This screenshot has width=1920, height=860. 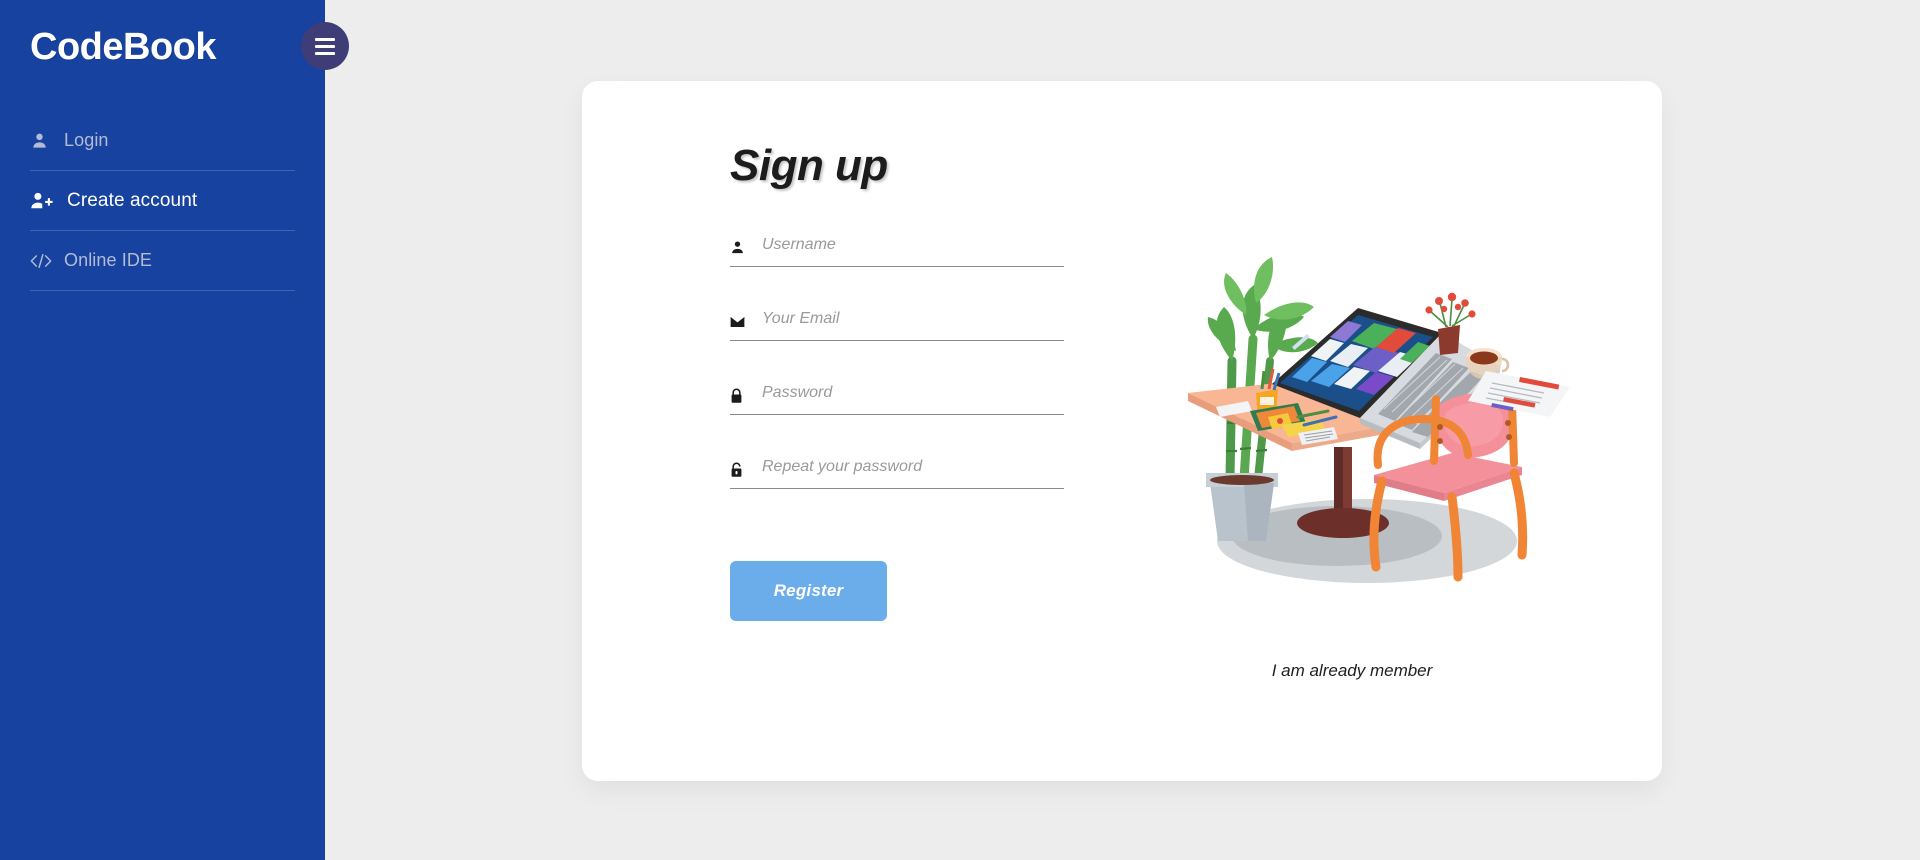 What do you see at coordinates (1362, 421) in the screenshot?
I see `desk-workspace-illustration` at bounding box center [1362, 421].